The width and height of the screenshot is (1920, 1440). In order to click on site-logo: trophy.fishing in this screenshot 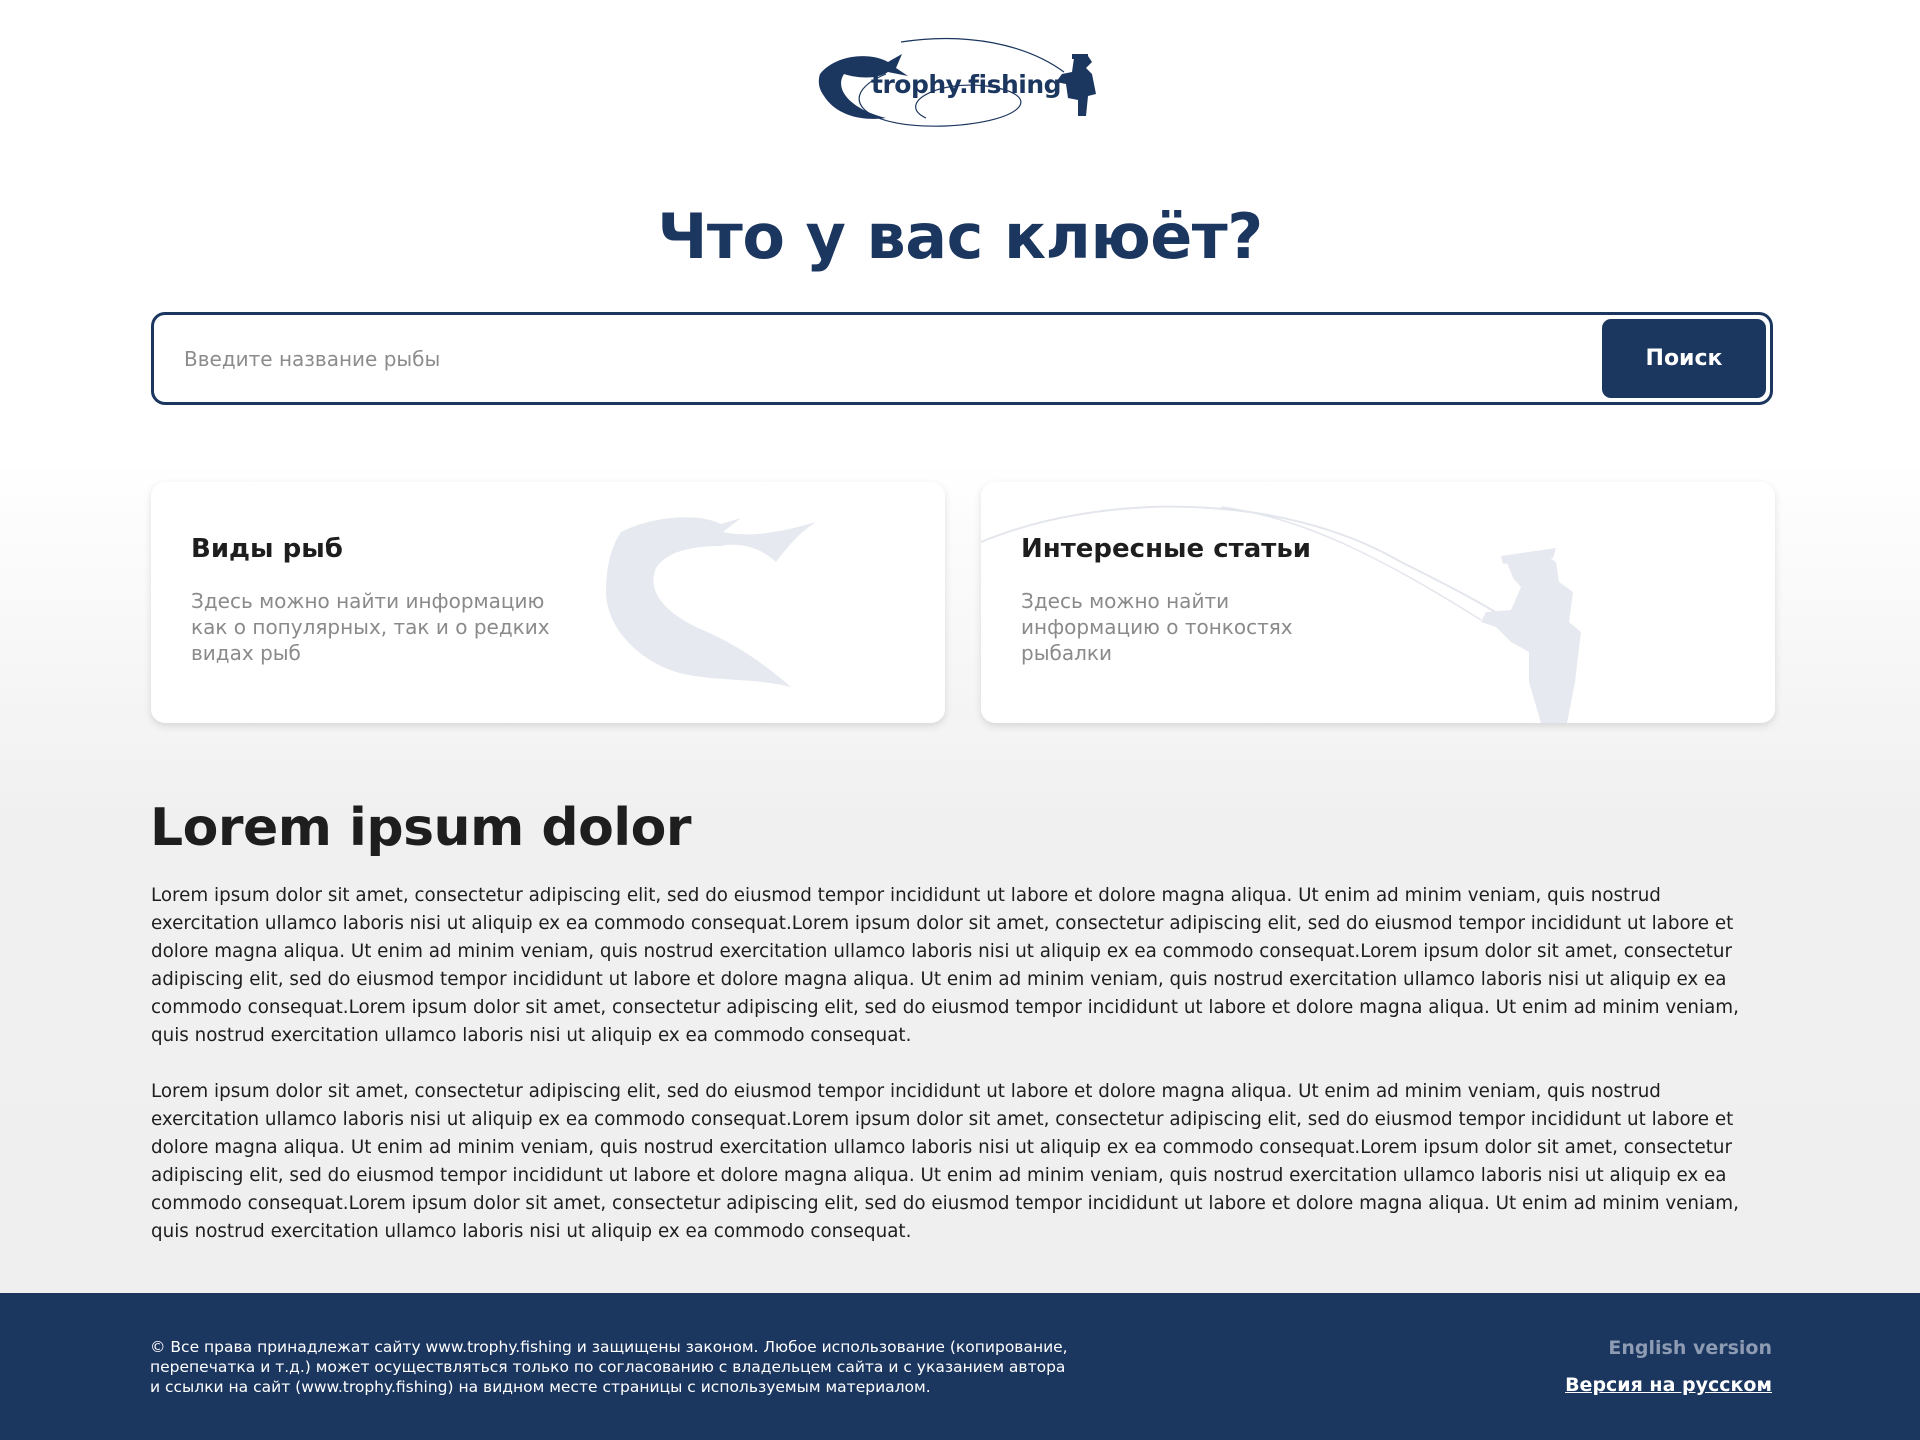, I will do `click(961, 84)`.